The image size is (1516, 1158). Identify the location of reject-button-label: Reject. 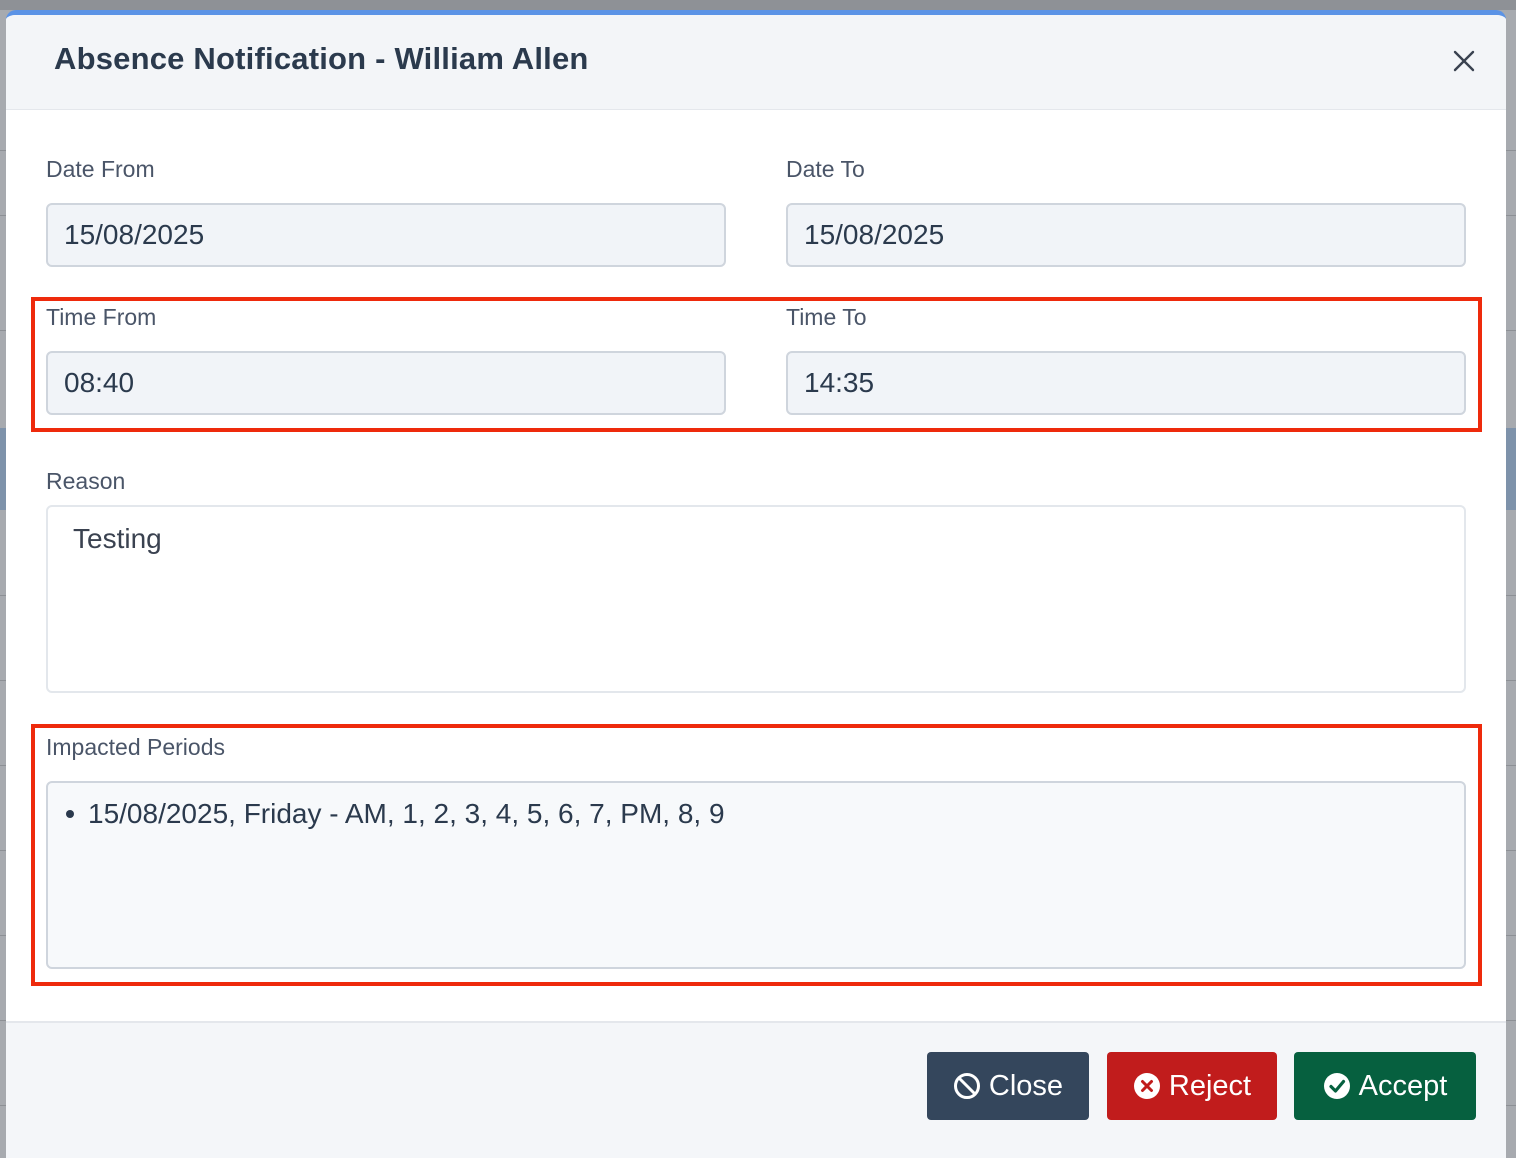
(1210, 1085).